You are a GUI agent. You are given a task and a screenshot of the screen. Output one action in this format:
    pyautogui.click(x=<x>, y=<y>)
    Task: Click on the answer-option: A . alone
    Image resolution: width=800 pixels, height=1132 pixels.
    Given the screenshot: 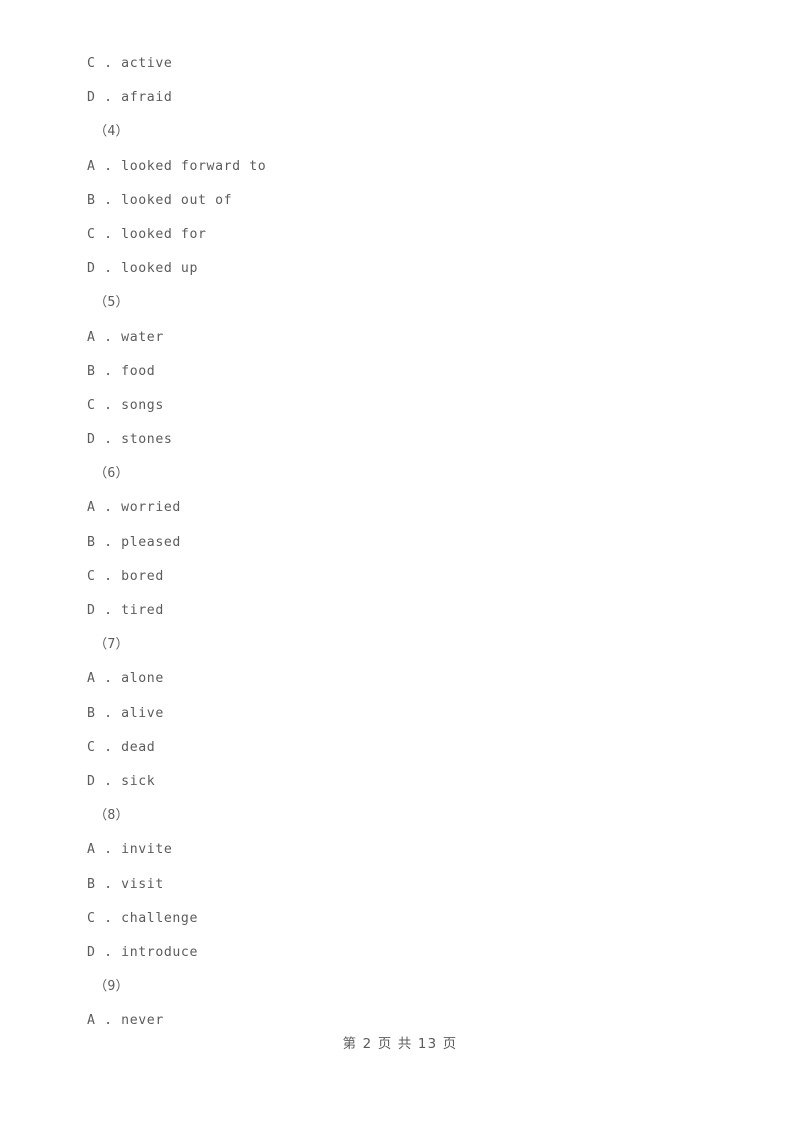 What is the action you would take?
    pyautogui.click(x=125, y=679)
    